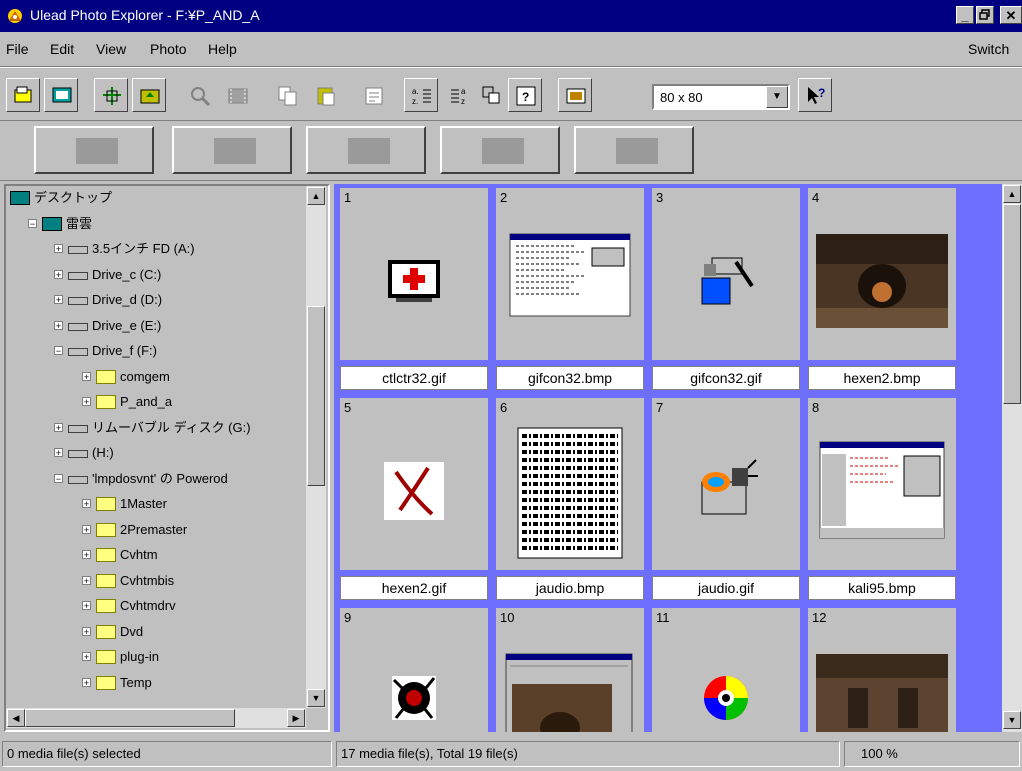  What do you see at coordinates (155, 453) in the screenshot?
I see `tree-item: + (H:)` at bounding box center [155, 453].